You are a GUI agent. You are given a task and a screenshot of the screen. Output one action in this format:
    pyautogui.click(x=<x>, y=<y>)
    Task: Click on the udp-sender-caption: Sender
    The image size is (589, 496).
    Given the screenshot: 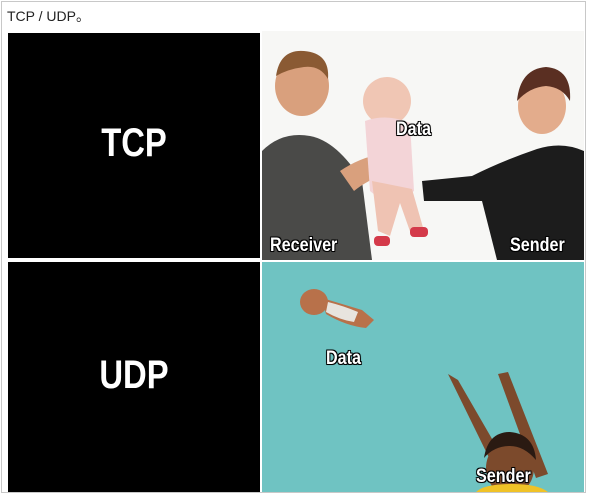 What is the action you would take?
    pyautogui.click(x=503, y=476)
    